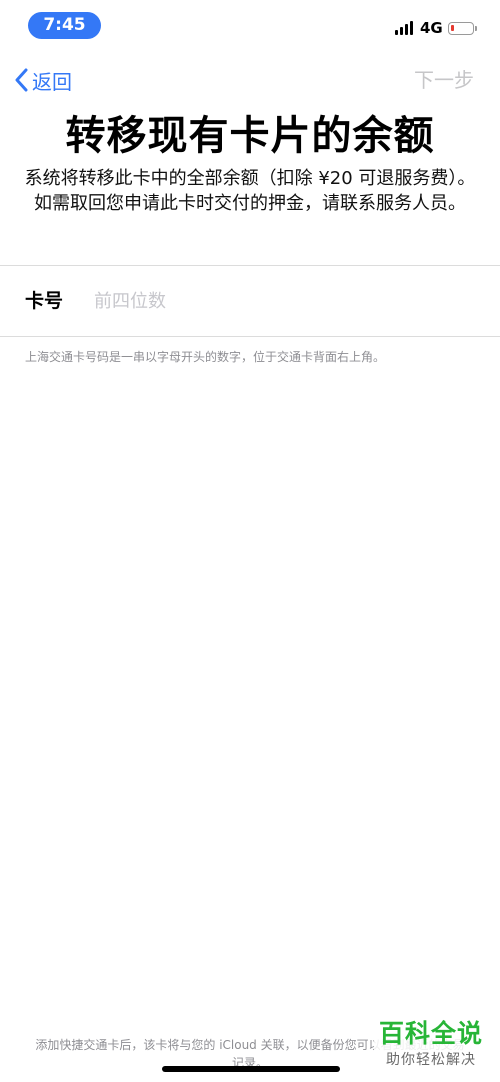 The height and width of the screenshot is (1082, 500). What do you see at coordinates (430, 1033) in the screenshot?
I see `watermark-title: 百科全说` at bounding box center [430, 1033].